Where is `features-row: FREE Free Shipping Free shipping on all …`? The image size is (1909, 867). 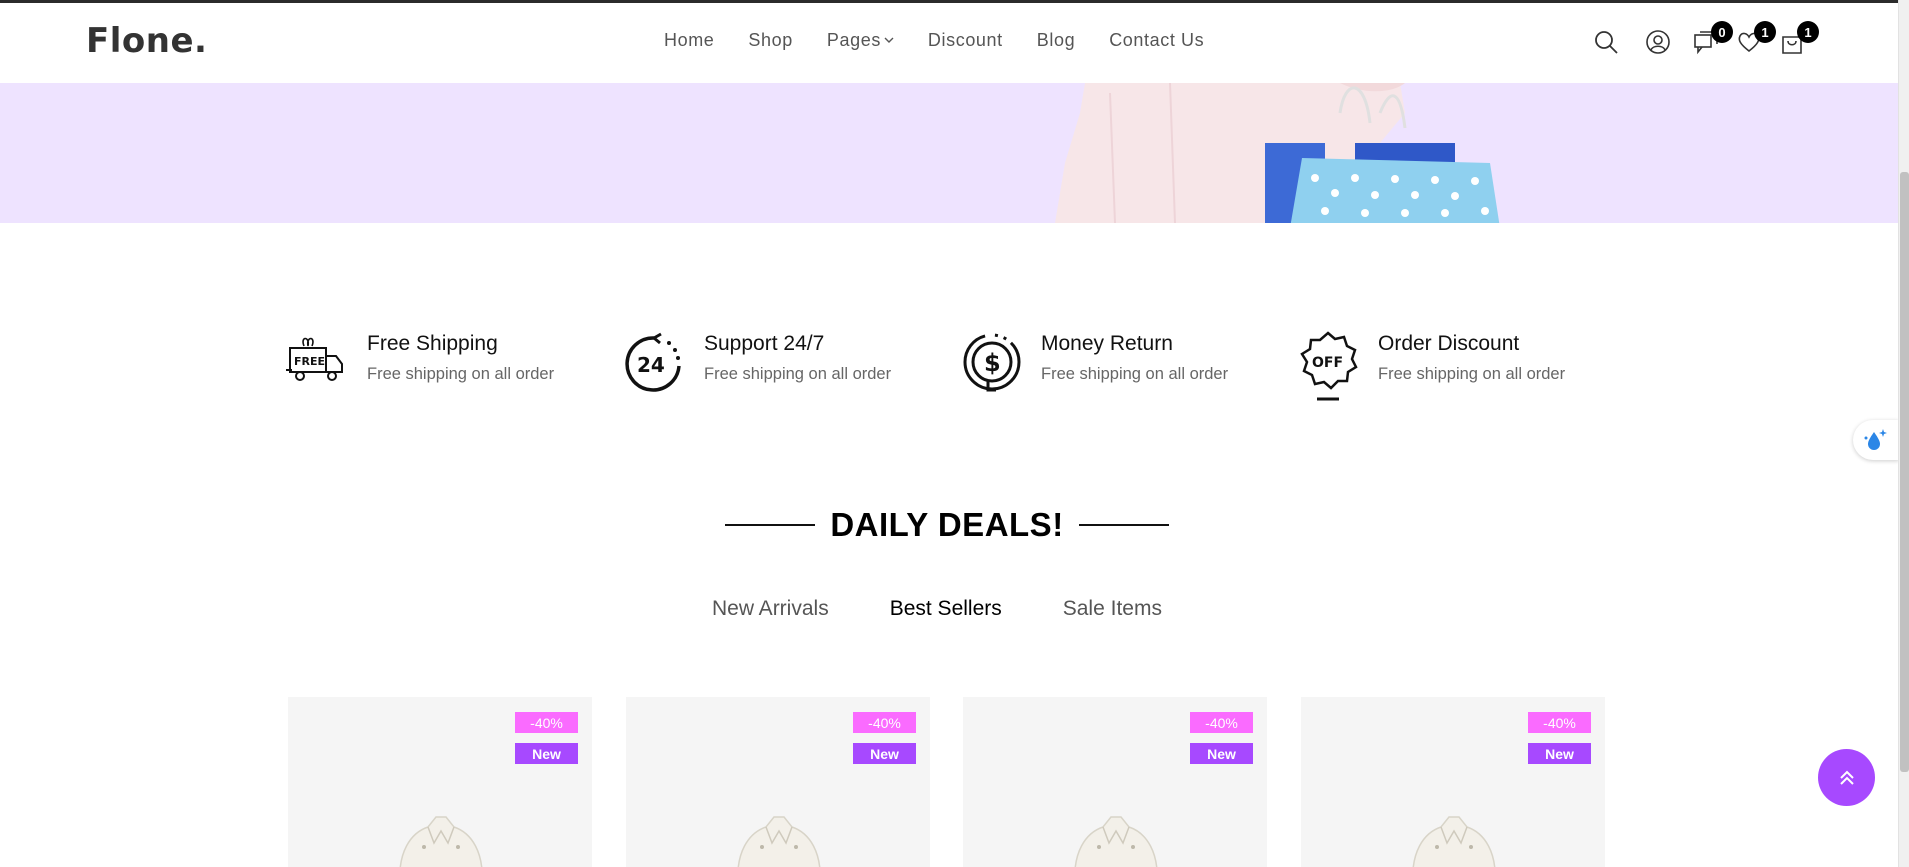
features-row: FREE Free Shipping Free shipping on all … is located at coordinates (956, 370).